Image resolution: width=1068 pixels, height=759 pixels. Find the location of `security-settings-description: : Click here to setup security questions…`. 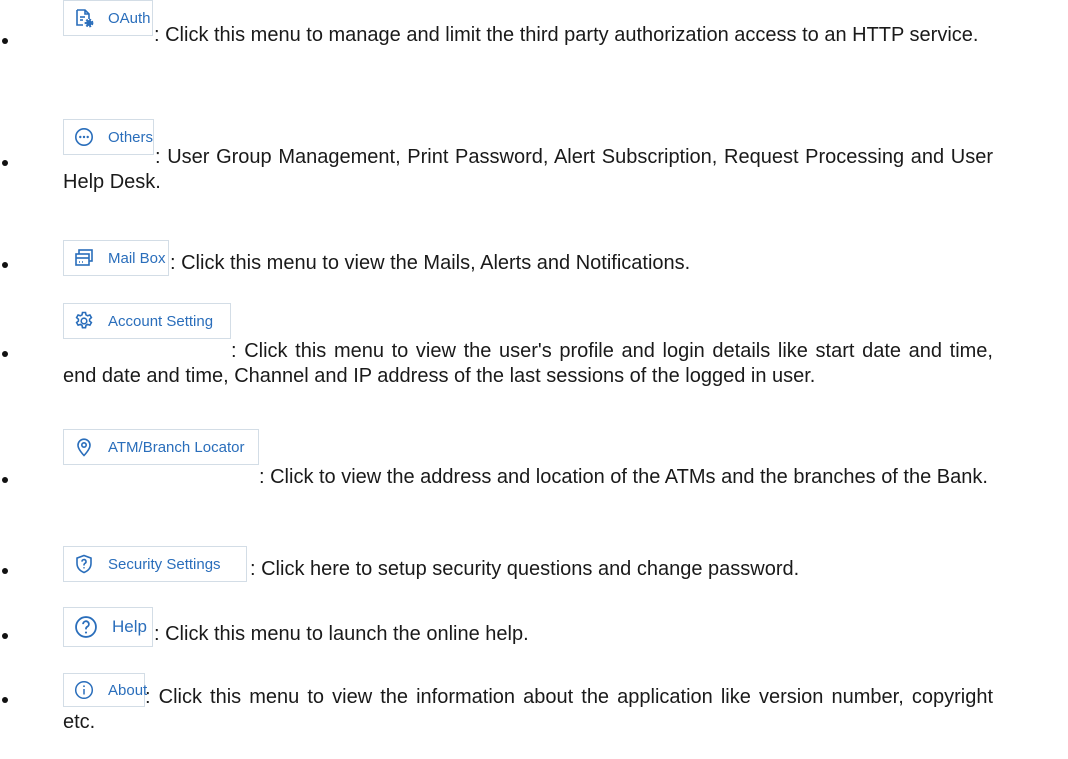

security-settings-description: : Click here to setup security questions… is located at coordinates (525, 569).